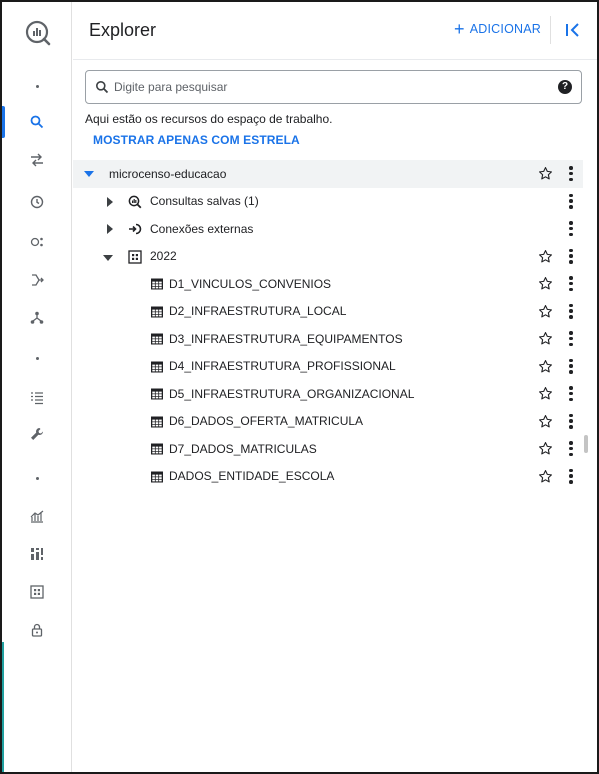 The image size is (599, 774). Describe the element at coordinates (37, 242) in the screenshot. I see `rail-analytics-hub-button` at that location.